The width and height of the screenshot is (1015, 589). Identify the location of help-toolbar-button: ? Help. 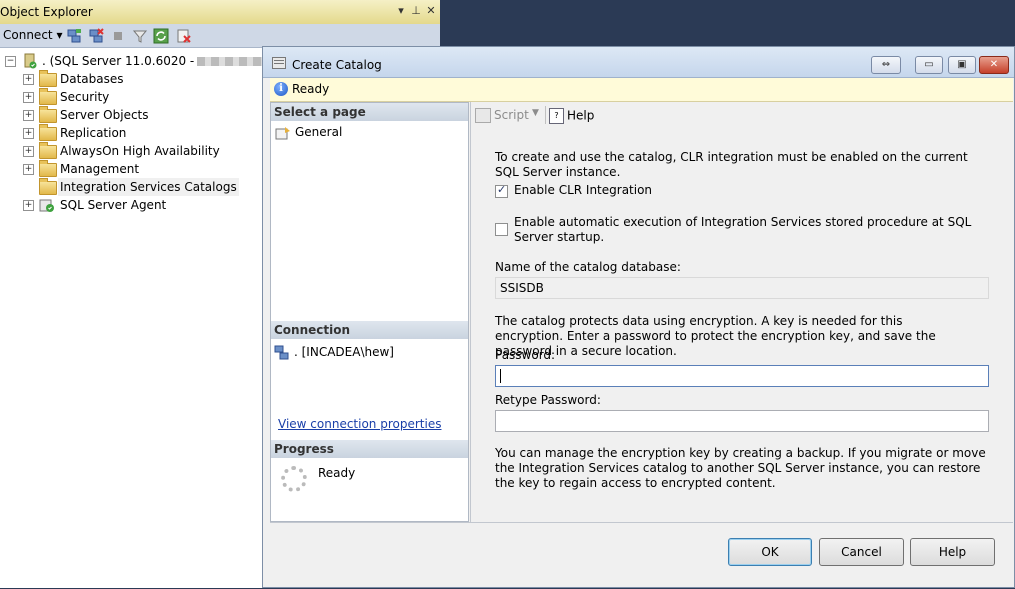
(571, 116).